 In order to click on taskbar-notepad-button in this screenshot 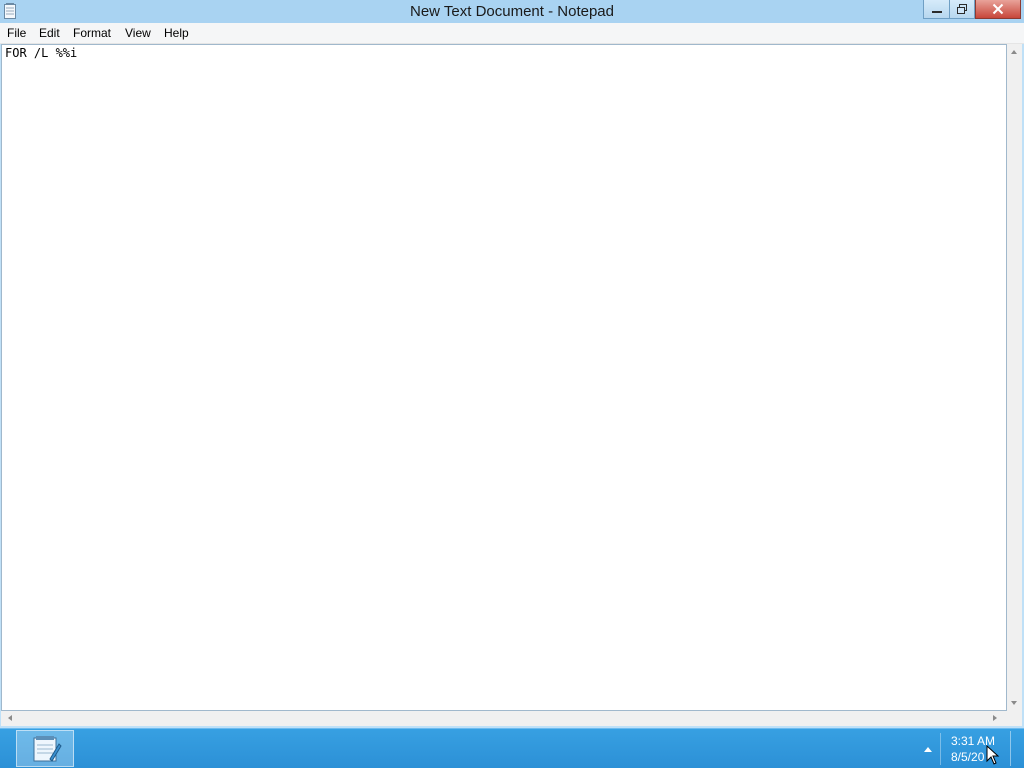, I will do `click(45, 748)`.